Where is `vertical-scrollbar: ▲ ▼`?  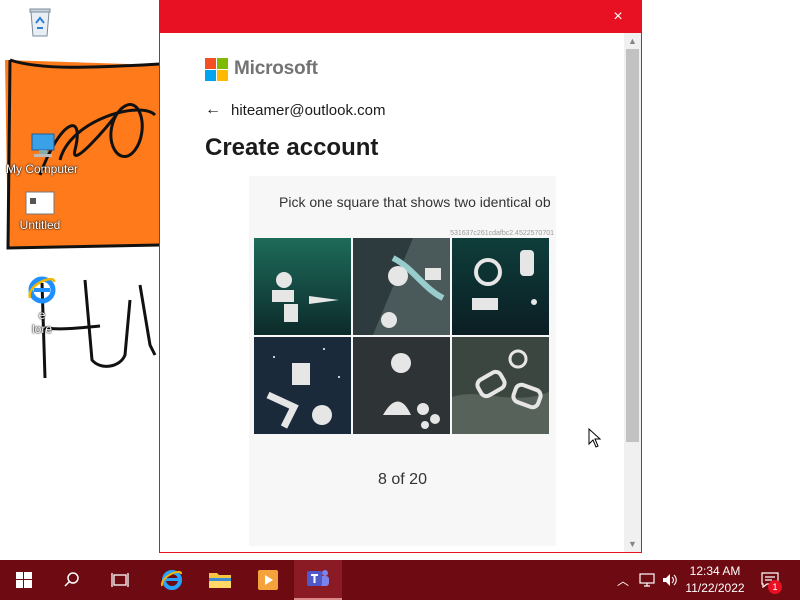
vertical-scrollbar: ▲ ▼ is located at coordinates (632, 292).